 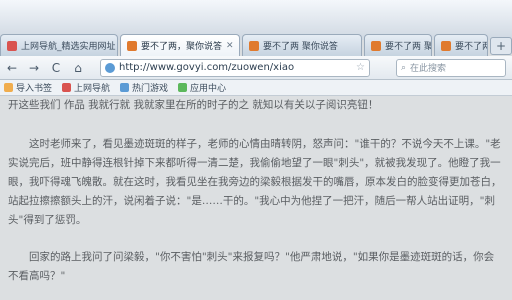 What do you see at coordinates (230, 46) in the screenshot?
I see `close-icon: ✕` at bounding box center [230, 46].